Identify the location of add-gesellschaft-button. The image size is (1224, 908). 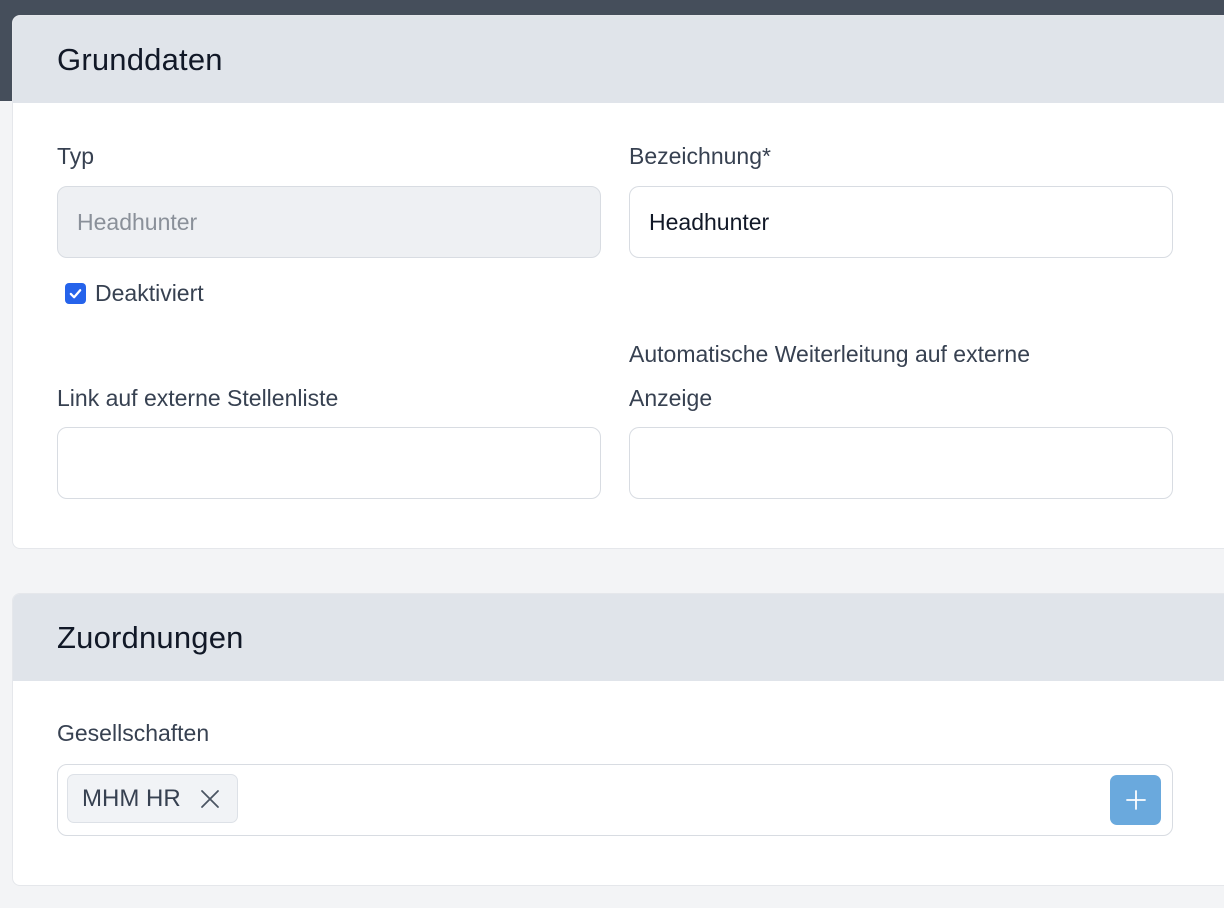
(1135, 800).